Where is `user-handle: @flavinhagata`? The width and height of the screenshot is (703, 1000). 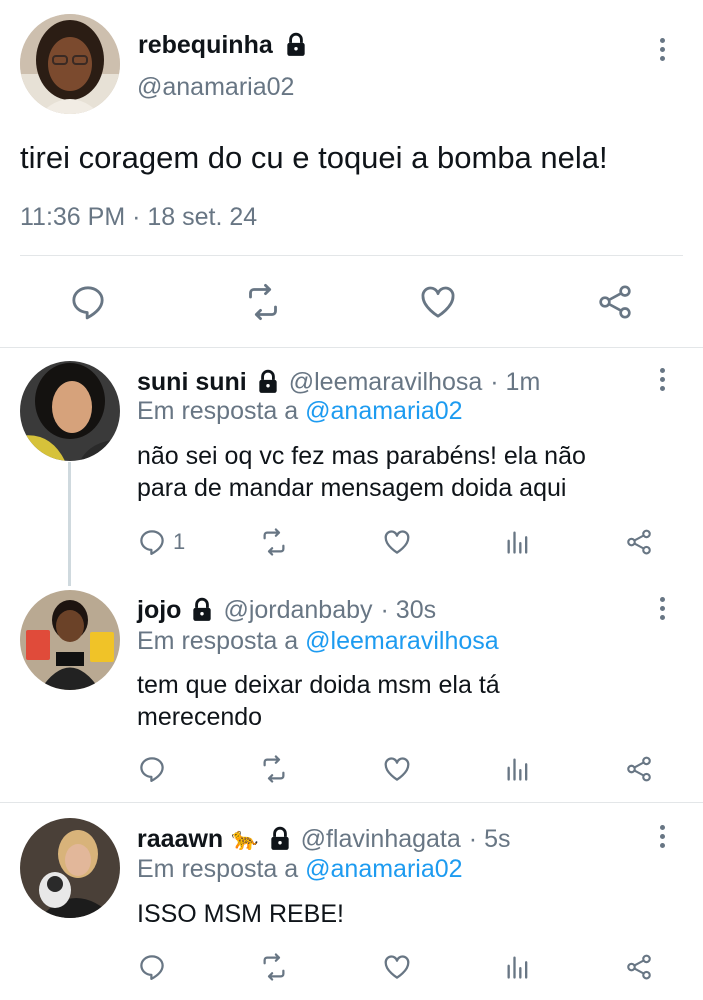
user-handle: @flavinhagata is located at coordinates (381, 839).